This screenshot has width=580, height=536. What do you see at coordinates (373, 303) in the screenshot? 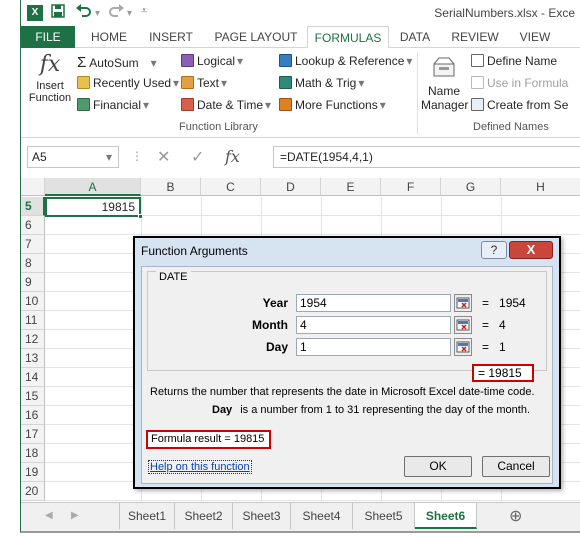
I see `year-input: 1954` at bounding box center [373, 303].